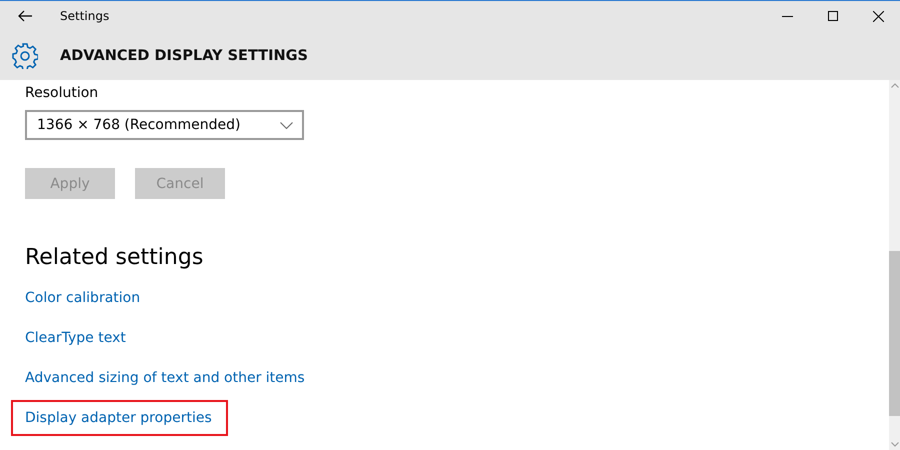  I want to click on back-icon, so click(25, 16).